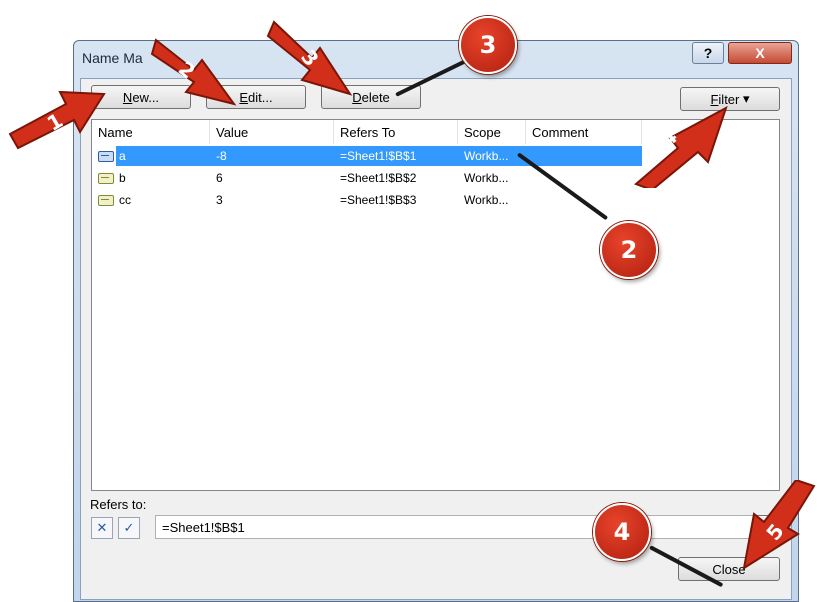 This screenshot has height=602, width=817. What do you see at coordinates (378, 156) in the screenshot?
I see `row-refers-to: =Sheet1!$B$1` at bounding box center [378, 156].